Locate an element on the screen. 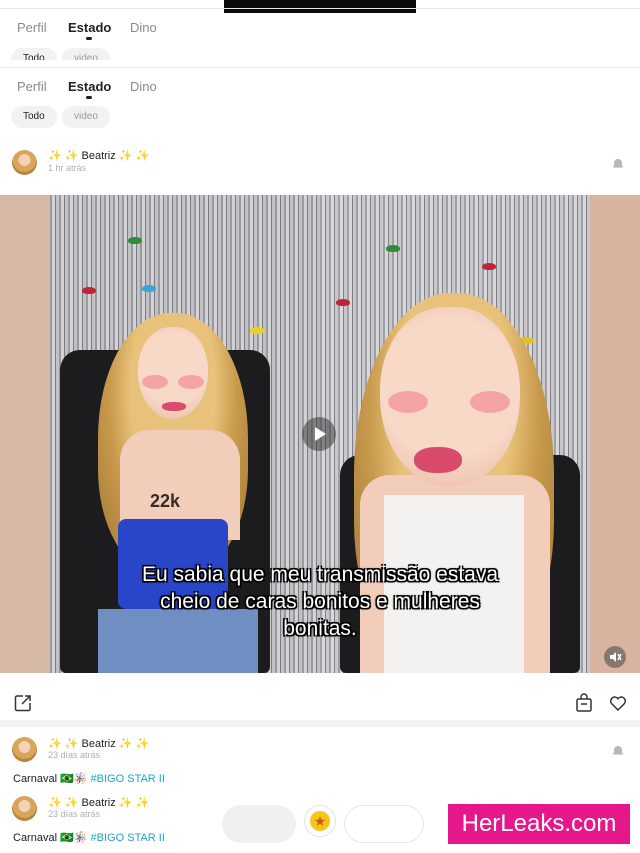 The height and width of the screenshot is (853, 640). filter-chips-ghost: Todo video is located at coordinates (320, 54).